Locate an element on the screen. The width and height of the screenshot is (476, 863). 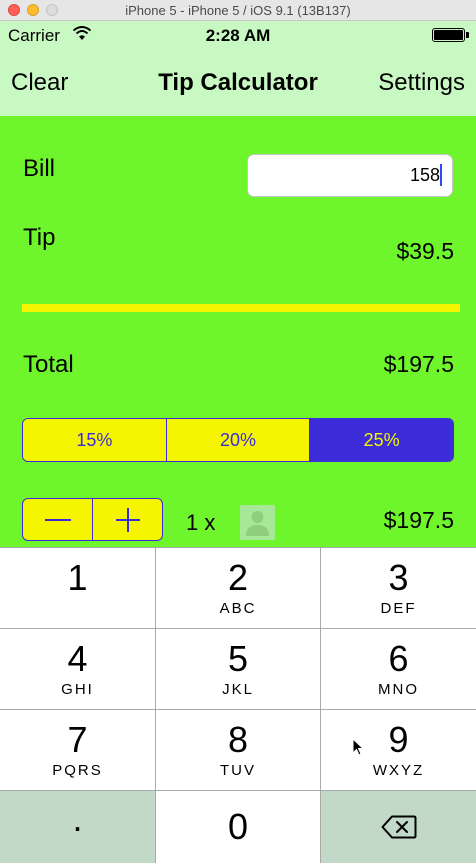
key-letters: TUV is located at coordinates (238, 770).